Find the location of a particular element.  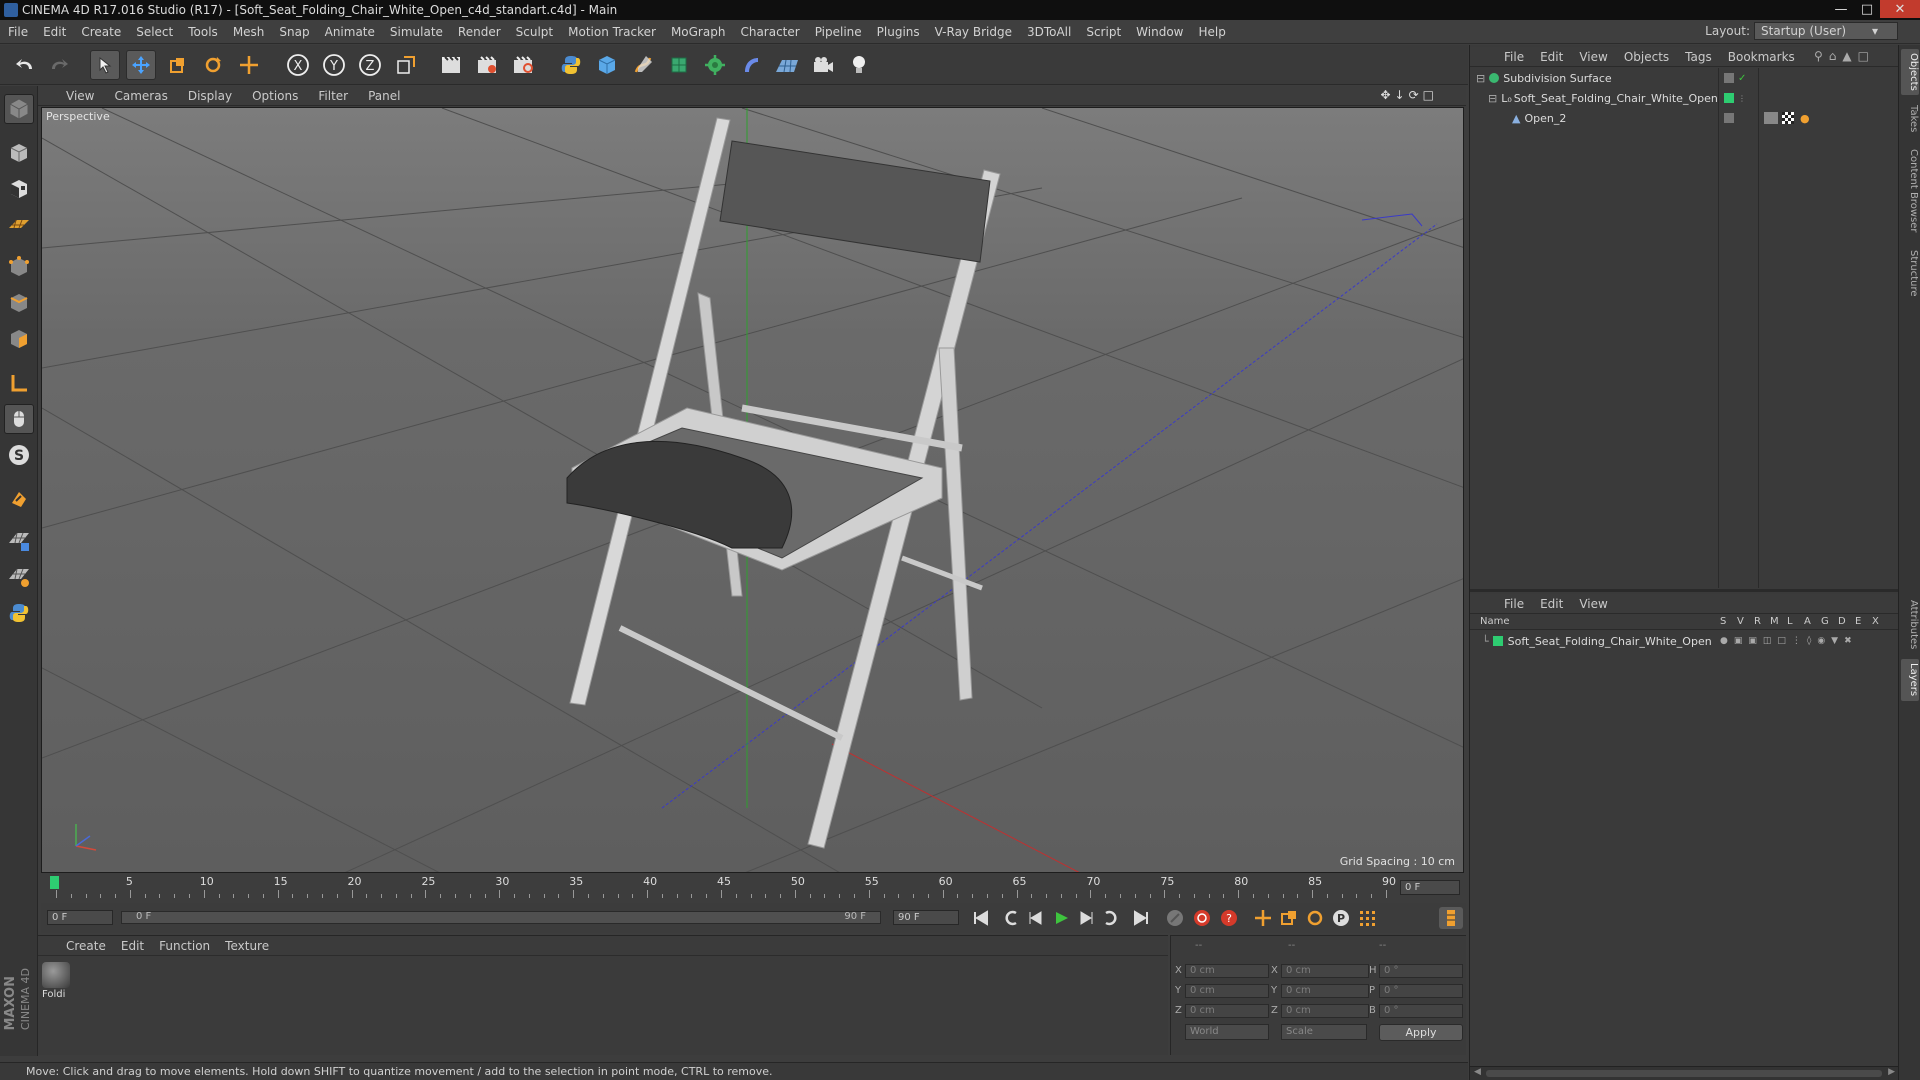

go-to-start-button is located at coordinates (981, 918).